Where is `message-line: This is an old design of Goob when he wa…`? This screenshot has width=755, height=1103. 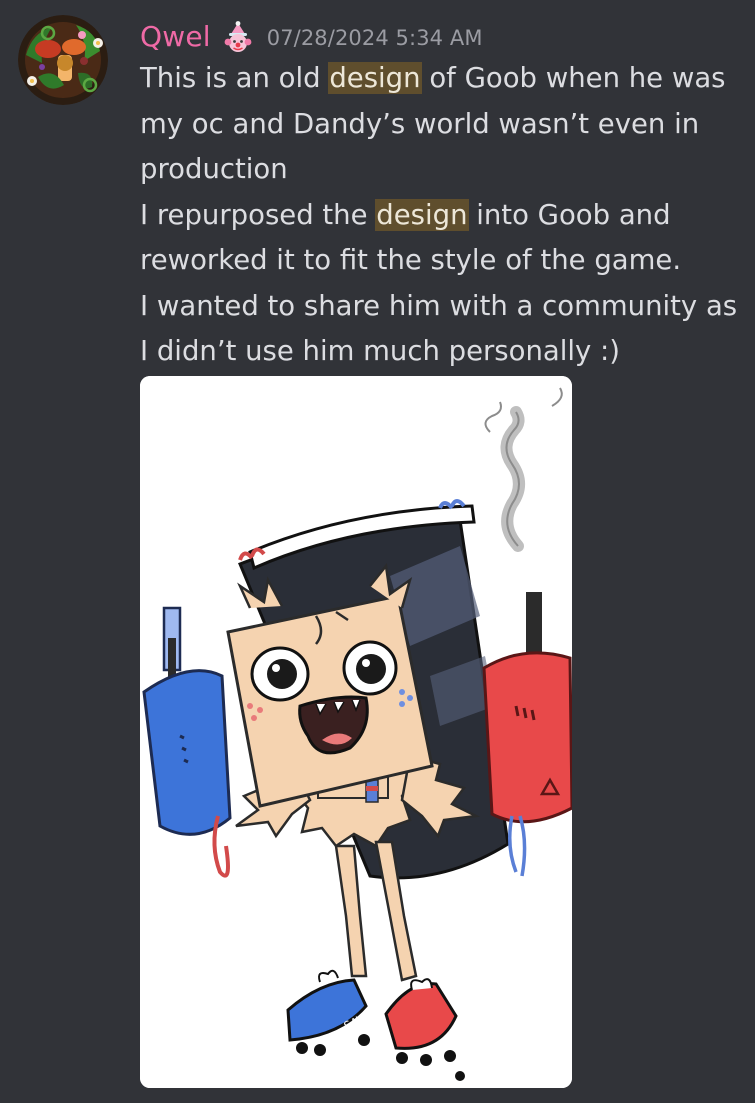
message-line: This is an old design of Goob when he wa… is located at coordinates (433, 78).